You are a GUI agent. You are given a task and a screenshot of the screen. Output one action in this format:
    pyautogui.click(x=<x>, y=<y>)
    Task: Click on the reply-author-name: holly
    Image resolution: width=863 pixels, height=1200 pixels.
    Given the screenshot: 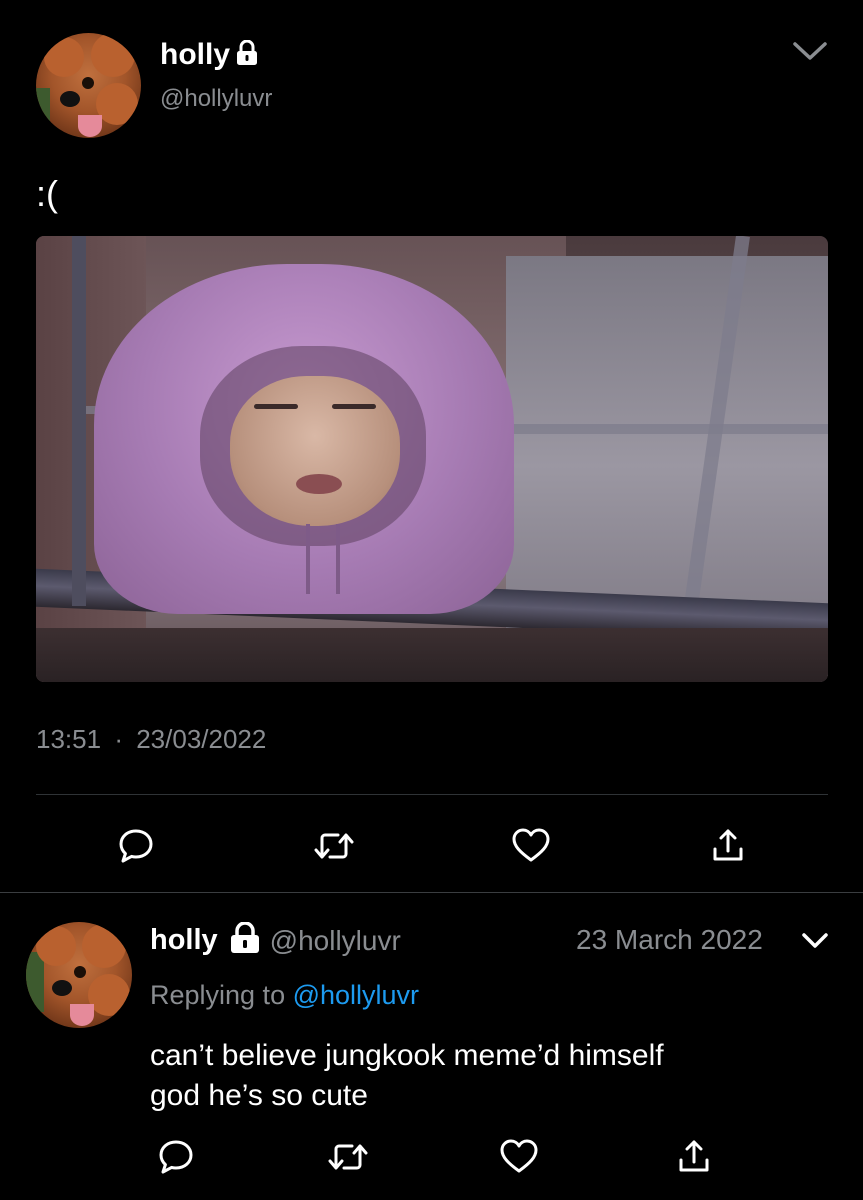 What is the action you would take?
    pyautogui.click(x=184, y=940)
    